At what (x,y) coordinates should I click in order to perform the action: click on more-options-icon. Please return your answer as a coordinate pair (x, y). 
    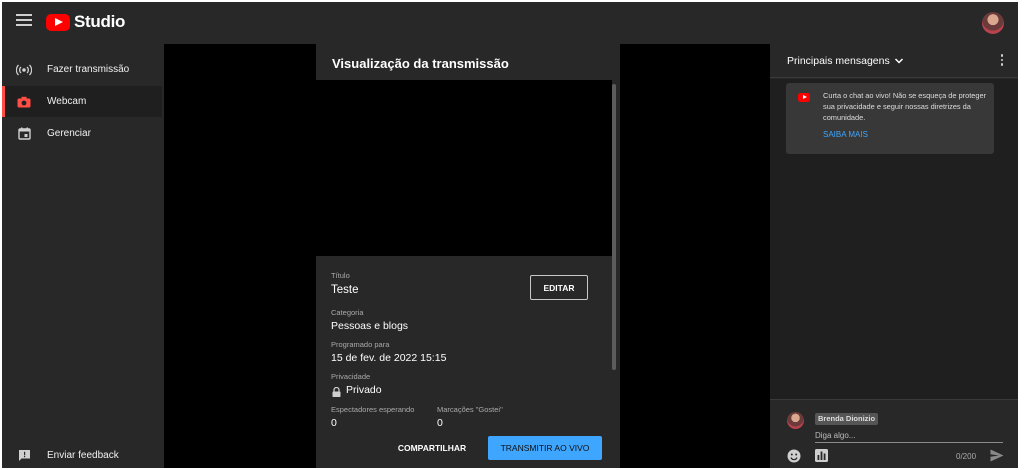
    Looking at the image, I should click on (1002, 61).